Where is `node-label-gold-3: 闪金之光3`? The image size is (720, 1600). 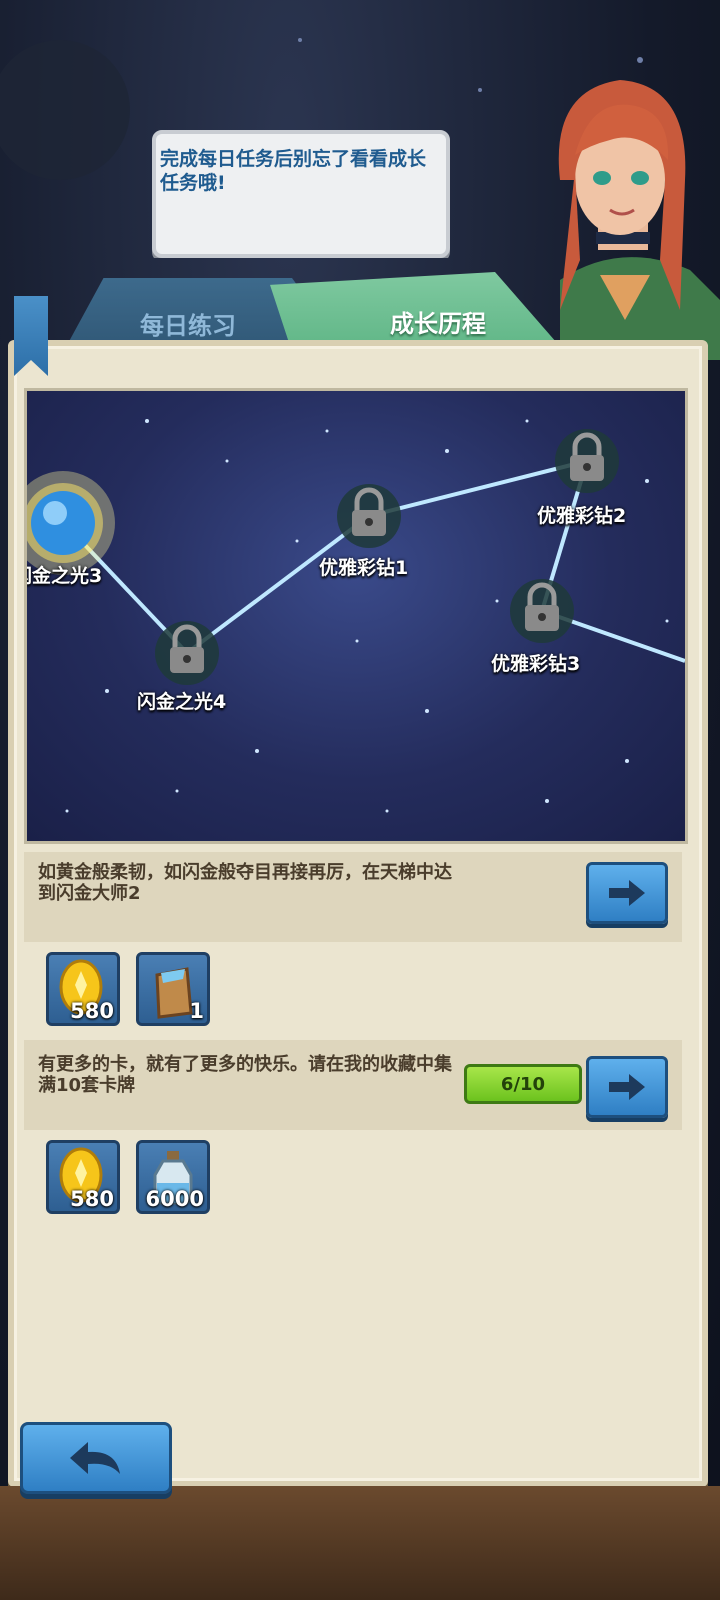 node-label-gold-3: 闪金之光3 is located at coordinates (64, 574).